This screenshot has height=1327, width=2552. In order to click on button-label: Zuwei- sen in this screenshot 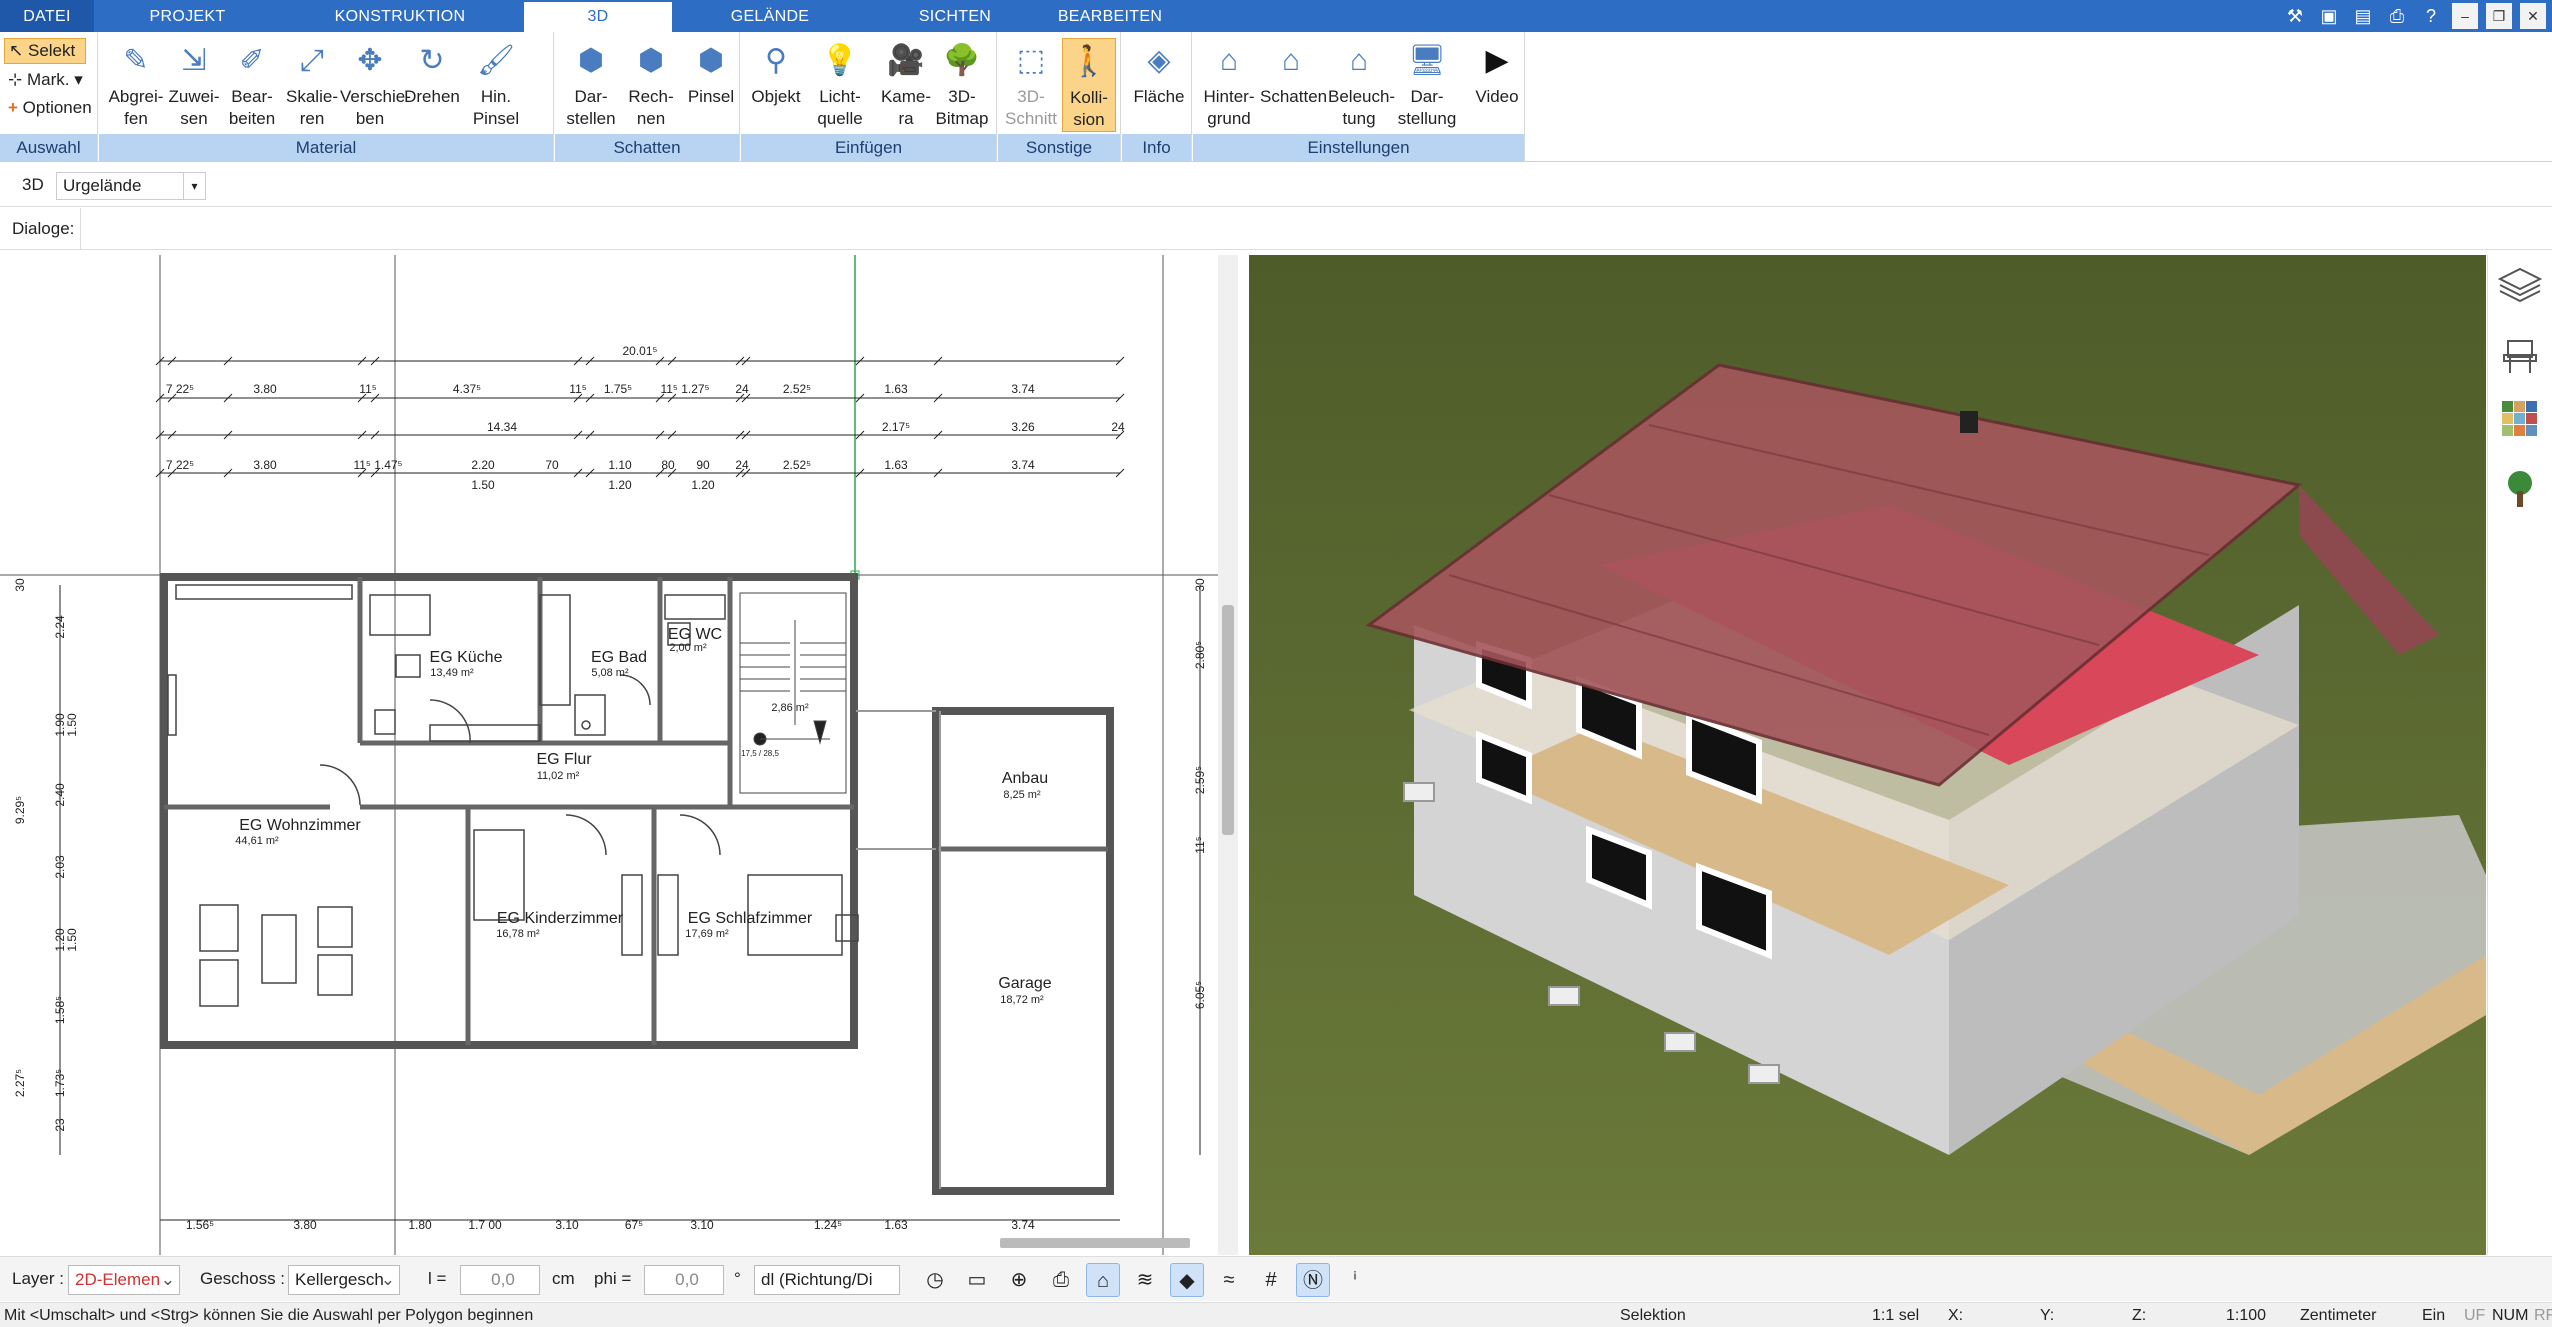, I will do `click(194, 107)`.